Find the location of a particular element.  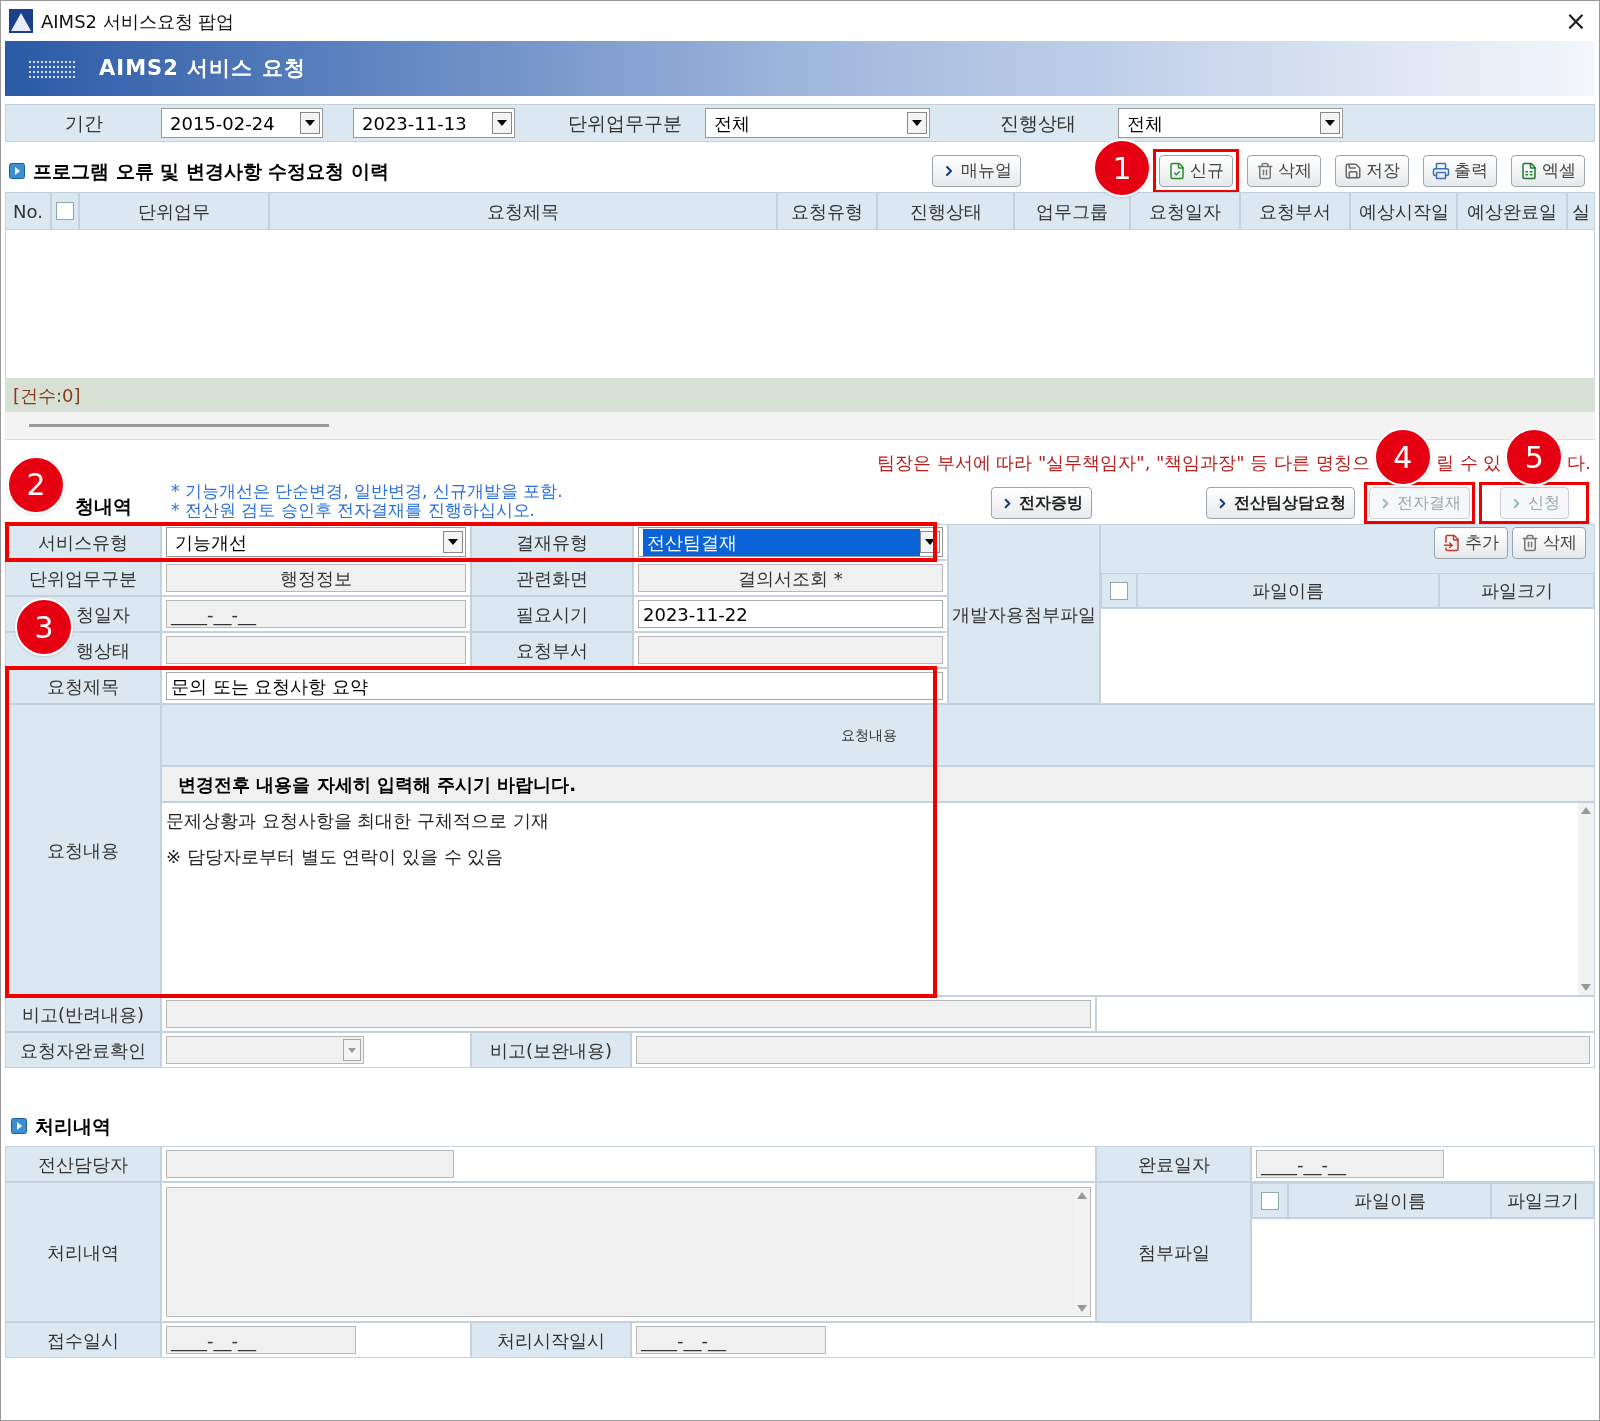

toolbar-button: 엑셀 is located at coordinates (1548, 171).